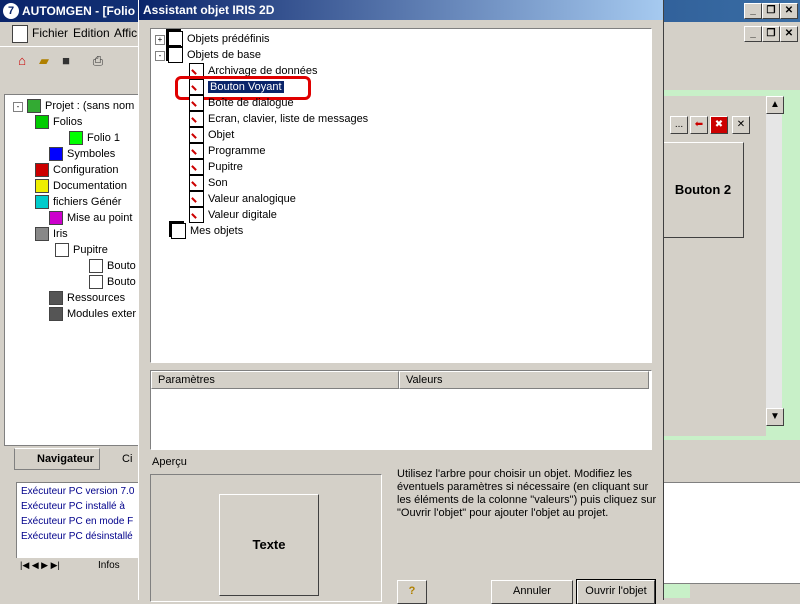  Describe the element at coordinates (90, 219) in the screenshot. I see `nav-item-mise-au-point: Mise au point` at that location.